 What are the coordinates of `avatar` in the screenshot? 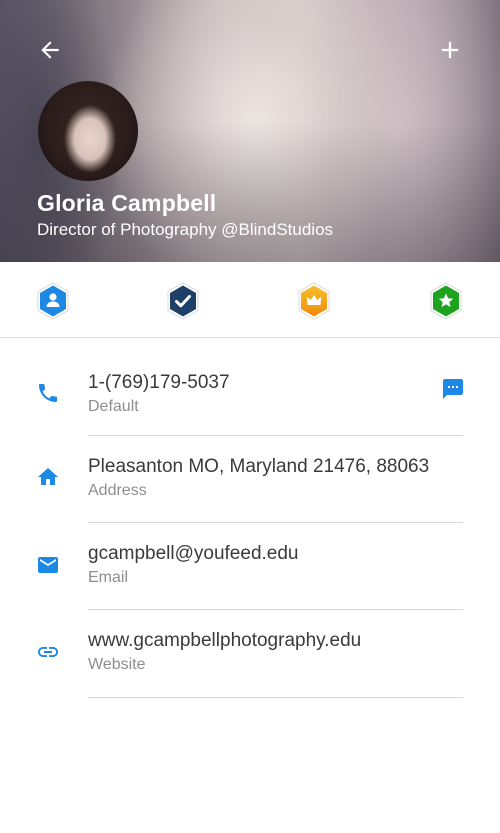 It's located at (88, 131).